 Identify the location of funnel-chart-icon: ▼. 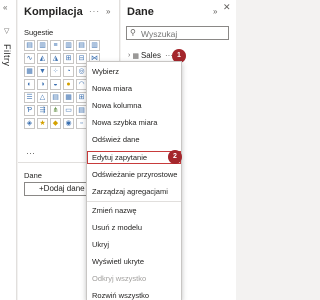
(42, 71).